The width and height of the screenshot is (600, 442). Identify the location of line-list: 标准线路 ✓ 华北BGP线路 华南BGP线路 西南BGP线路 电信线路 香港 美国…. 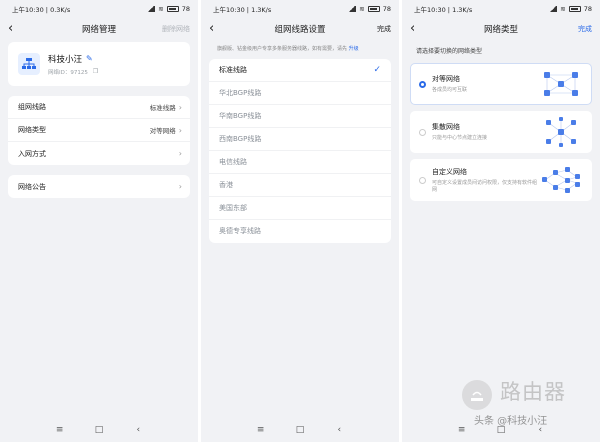
(300, 150).